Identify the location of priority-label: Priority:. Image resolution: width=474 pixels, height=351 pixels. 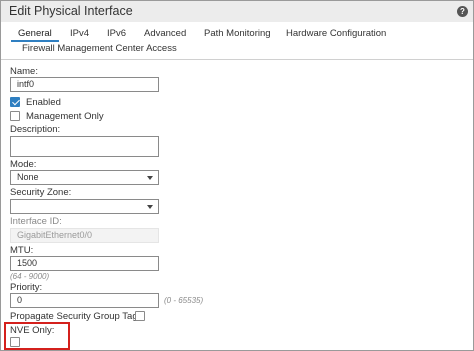
(26, 287).